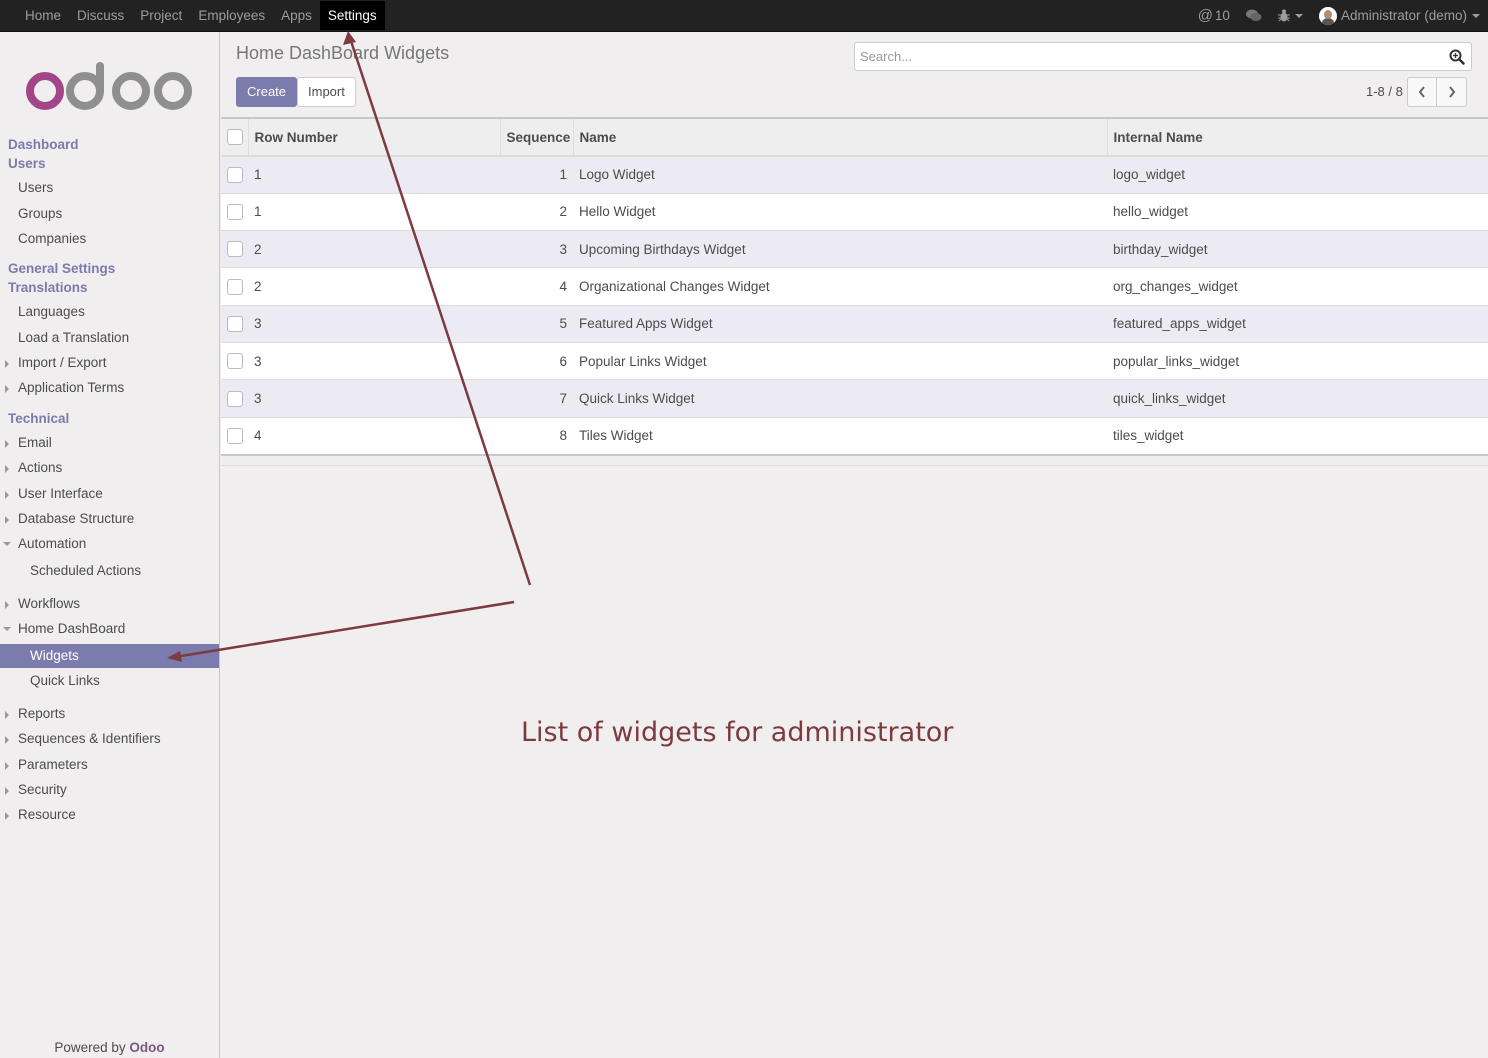 This screenshot has height=1058, width=1488. What do you see at coordinates (109, 765) in the screenshot?
I see `sidebar-item-parameters: Parameters` at bounding box center [109, 765].